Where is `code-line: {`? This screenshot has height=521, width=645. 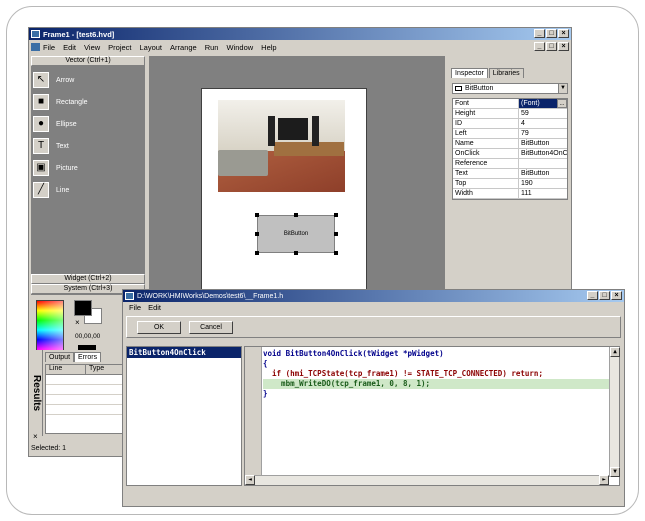
code-line: { is located at coordinates (265, 364).